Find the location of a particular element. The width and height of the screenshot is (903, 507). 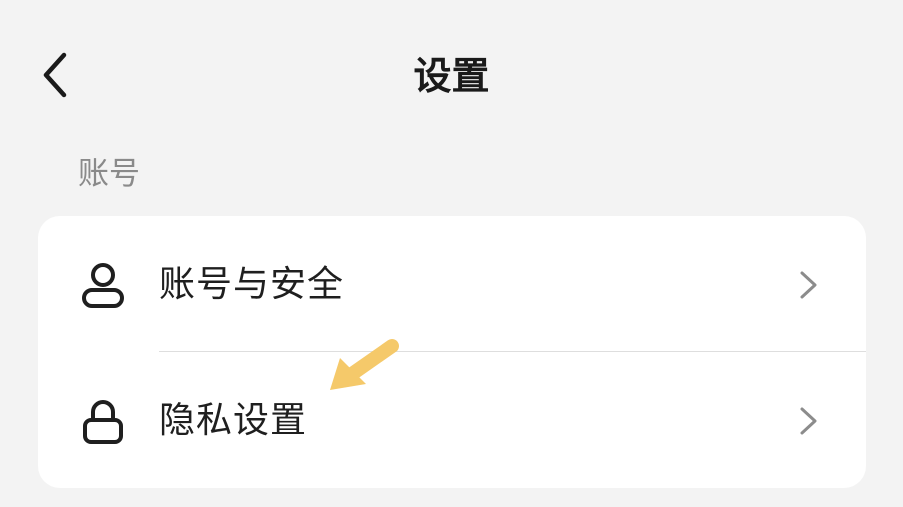

lock-icon is located at coordinates (103, 422).